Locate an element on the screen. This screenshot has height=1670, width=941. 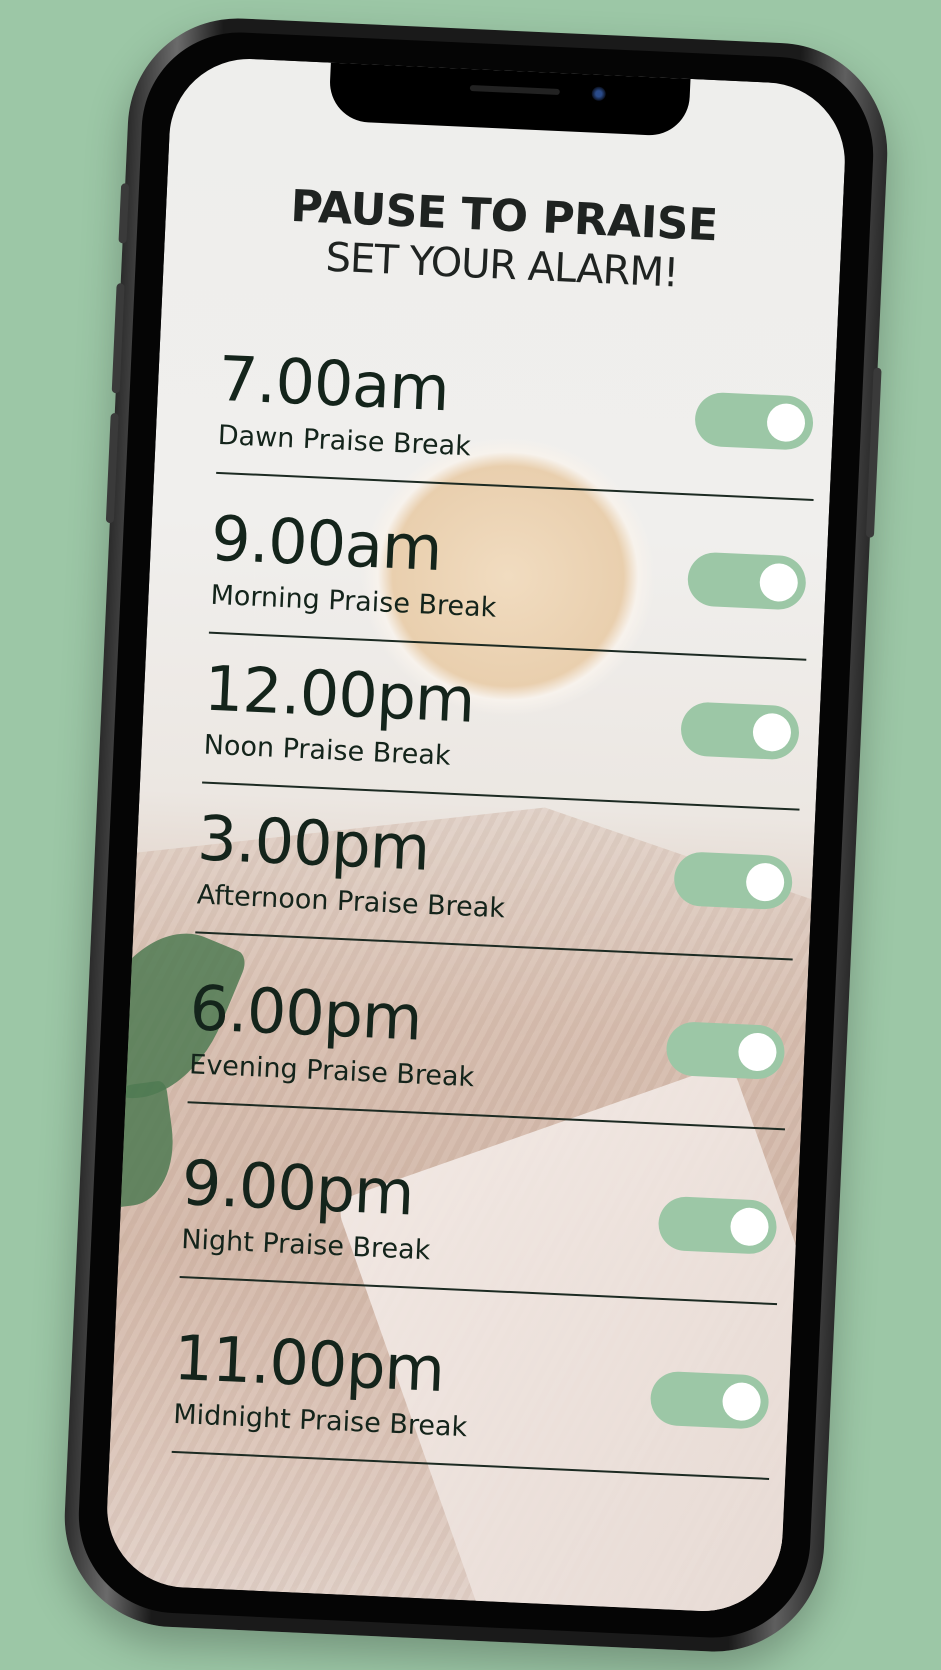
alarm-time: 12.00pm is located at coordinates (339, 694).